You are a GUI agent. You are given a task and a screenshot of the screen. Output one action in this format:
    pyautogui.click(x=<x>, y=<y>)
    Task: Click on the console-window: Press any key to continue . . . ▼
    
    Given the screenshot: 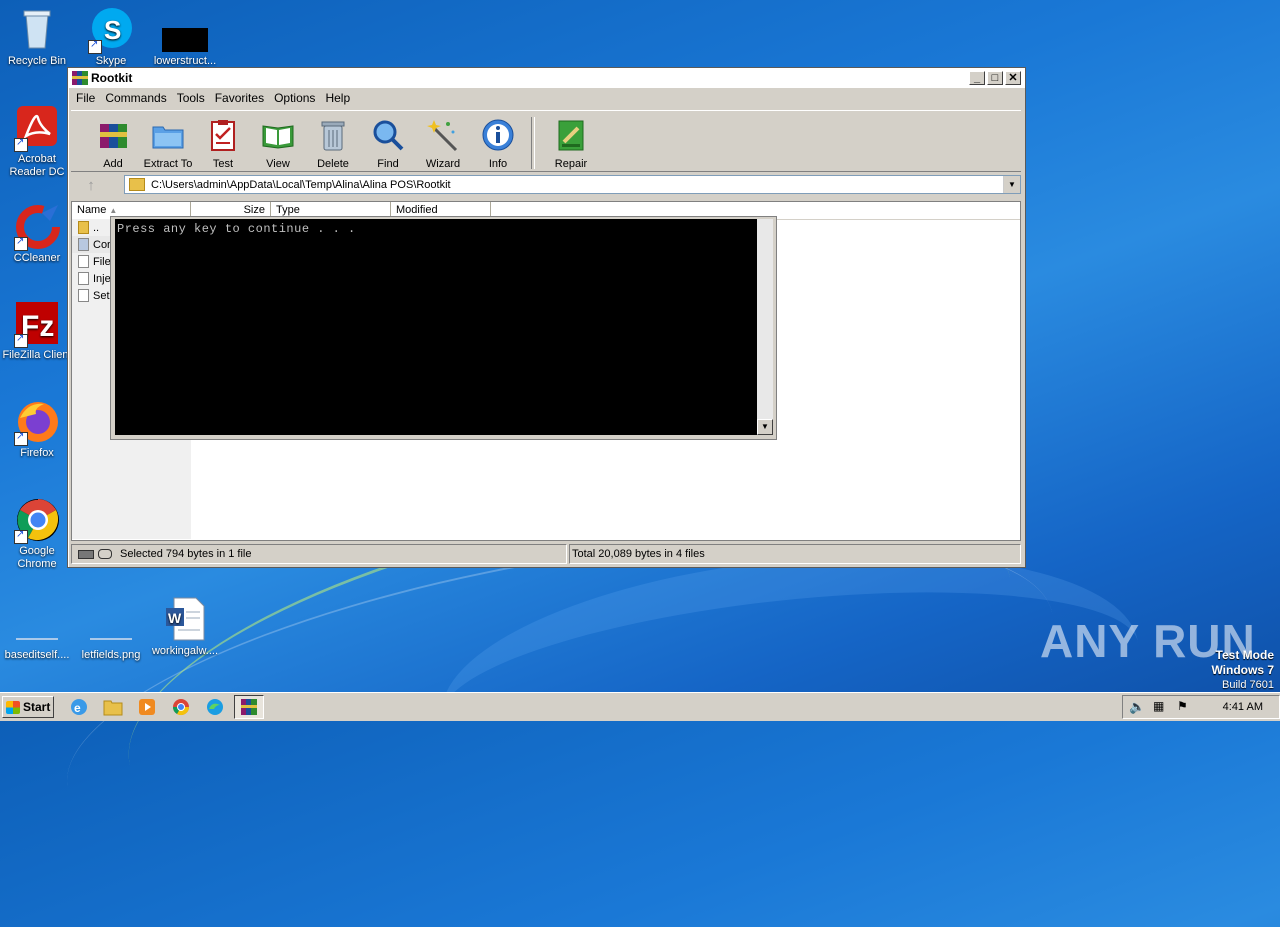 What is the action you would take?
    pyautogui.click(x=443, y=328)
    